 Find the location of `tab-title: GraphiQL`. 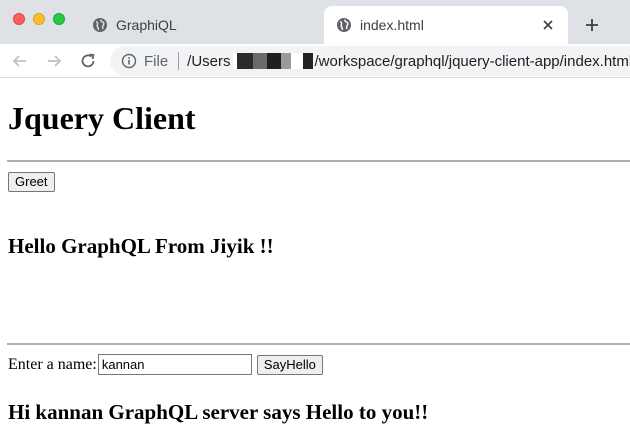

tab-title: GraphiQL is located at coordinates (146, 25).